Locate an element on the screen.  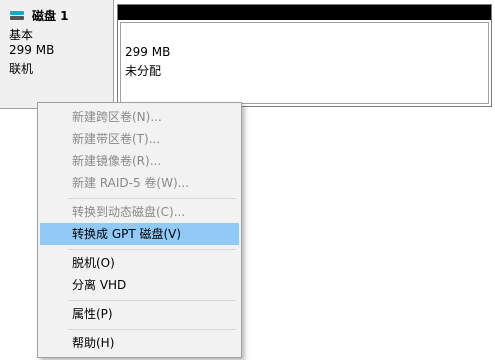
partition-status: 未分配 is located at coordinates (143, 71).